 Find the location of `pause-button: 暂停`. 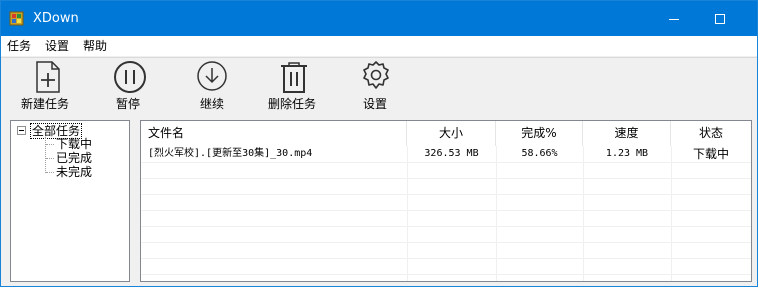

pause-button: 暂停 is located at coordinates (129, 88).